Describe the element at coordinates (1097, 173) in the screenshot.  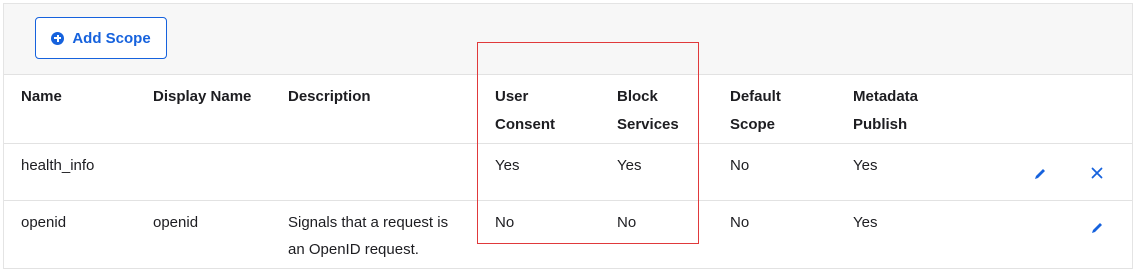
I see `close-icon` at that location.